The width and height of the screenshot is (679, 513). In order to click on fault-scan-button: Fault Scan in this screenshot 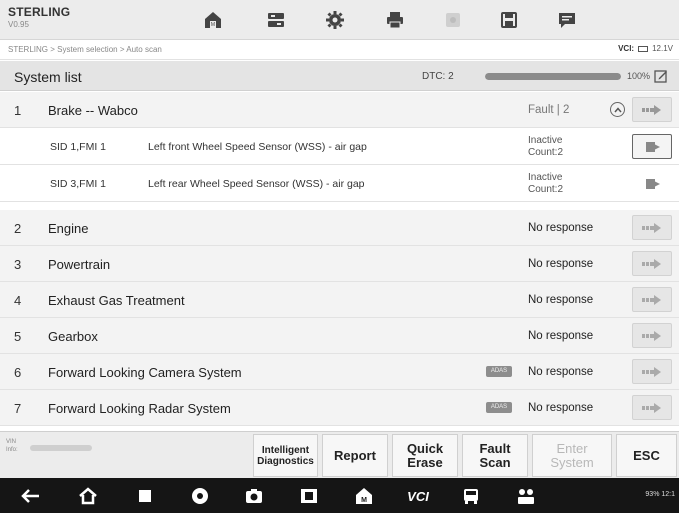, I will do `click(495, 455)`.